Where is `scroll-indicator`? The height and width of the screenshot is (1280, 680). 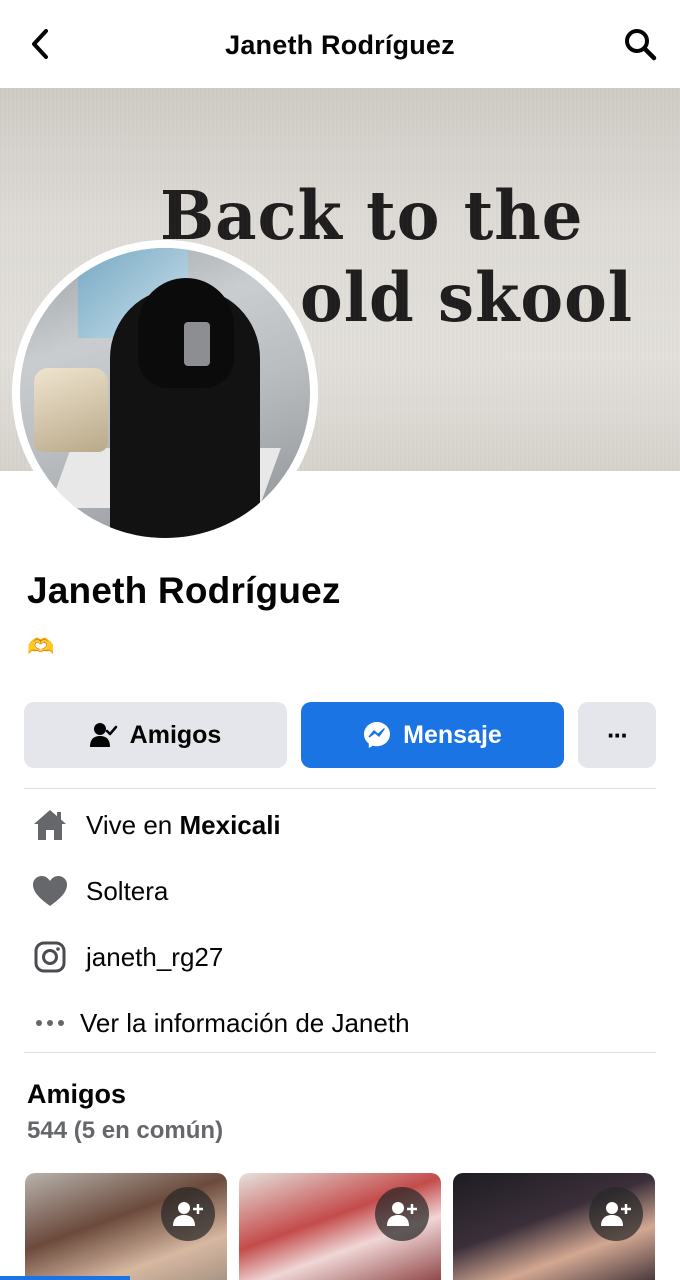 scroll-indicator is located at coordinates (65, 1278).